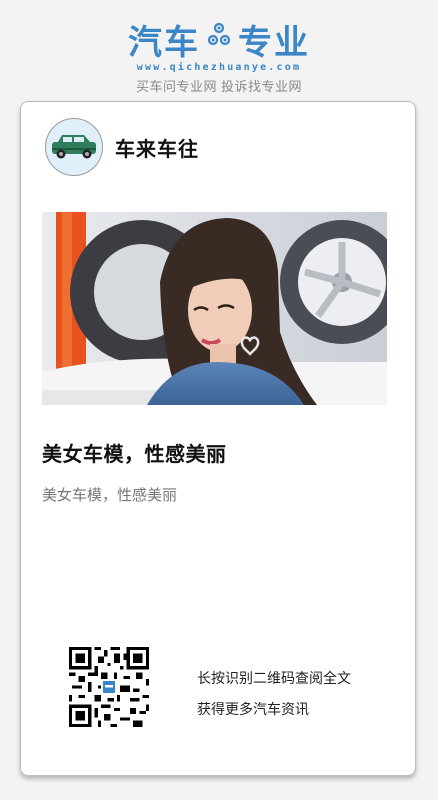 This screenshot has height=800, width=438. Describe the element at coordinates (274, 695) in the screenshot. I see `qr-instructions: 长按识别二维码查阅全文 获得更多汽车资讯` at that location.